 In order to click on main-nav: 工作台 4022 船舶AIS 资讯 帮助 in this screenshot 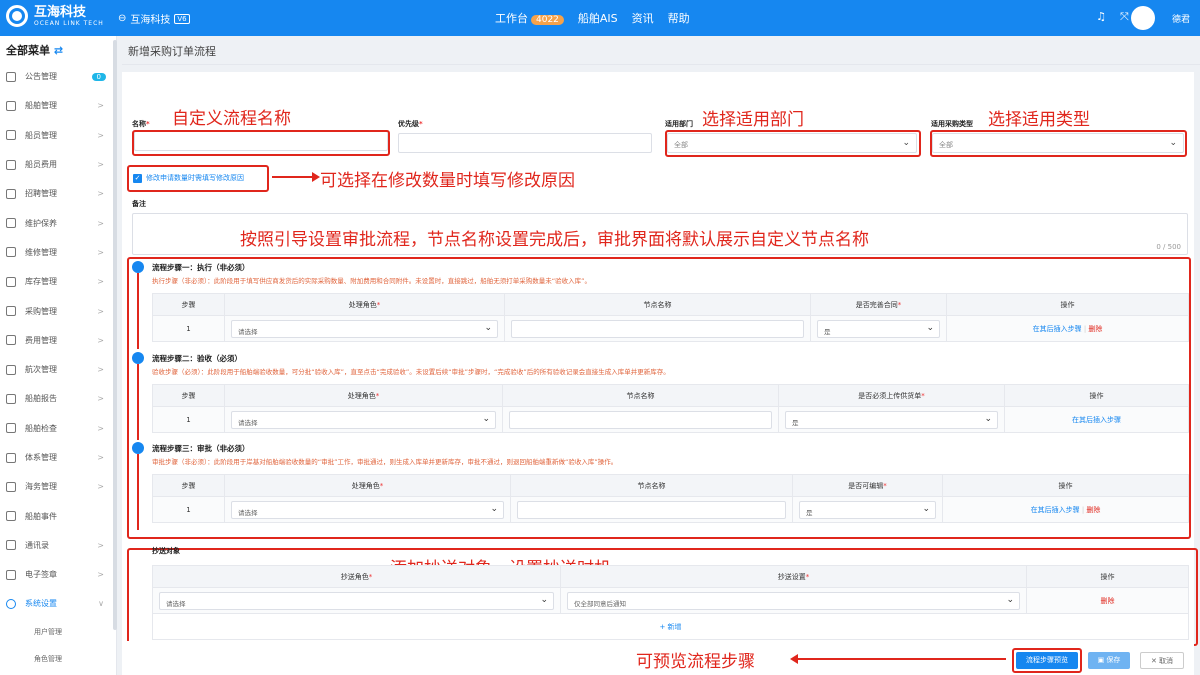, I will do `click(592, 18)`.